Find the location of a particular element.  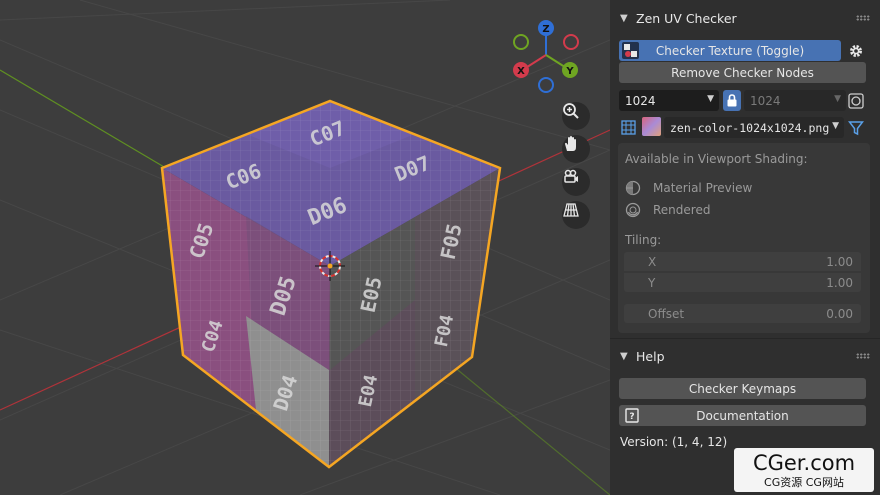

help-book-icon: ? is located at coordinates (631, 415).